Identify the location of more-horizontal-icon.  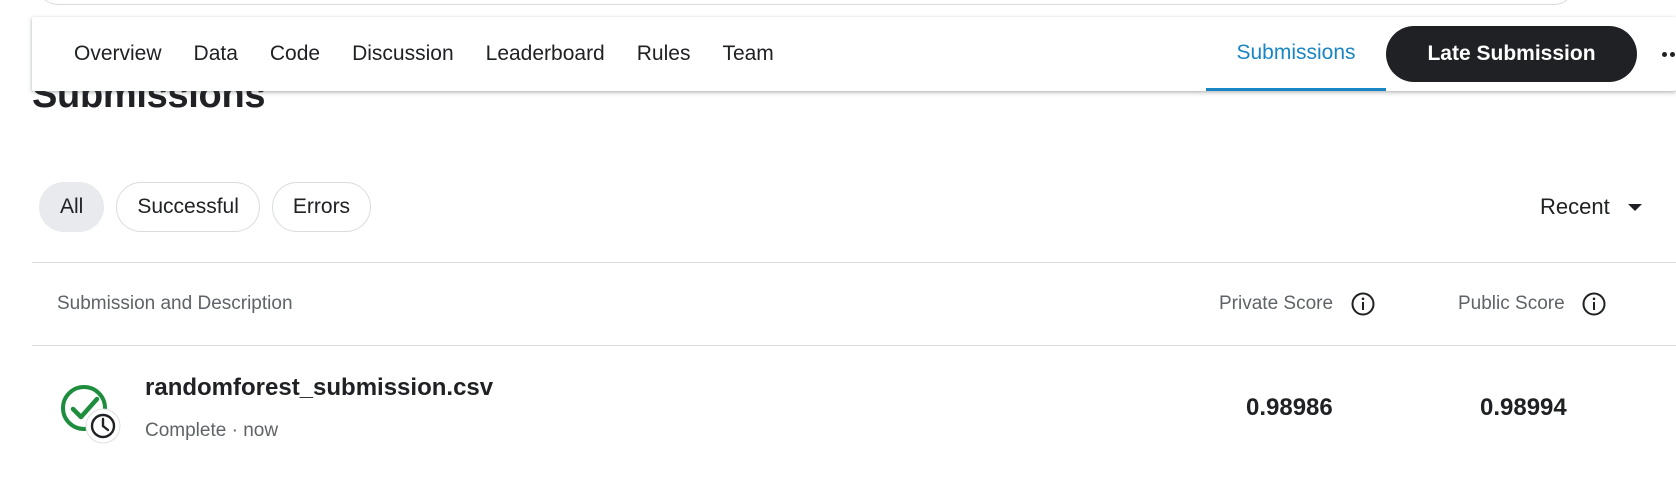
(1664, 54).